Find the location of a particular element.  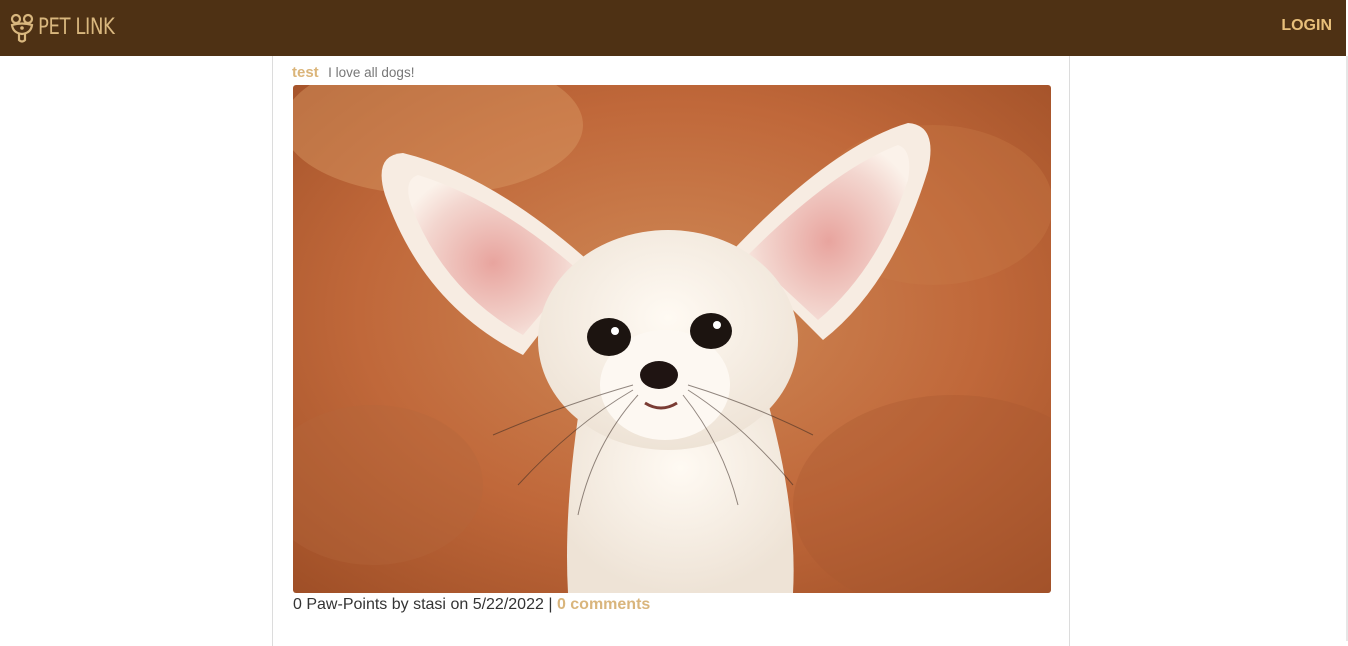

post-header: test I love all dogs! is located at coordinates (353, 73).